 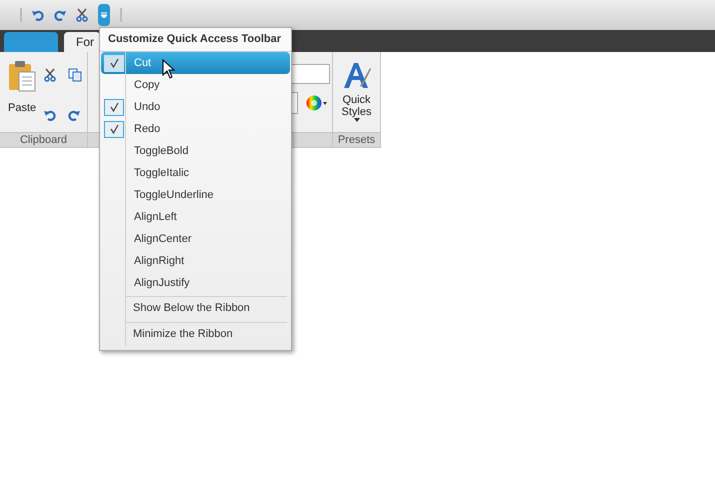 What do you see at coordinates (168, 69) in the screenshot?
I see `mouse-cursor-icon` at bounding box center [168, 69].